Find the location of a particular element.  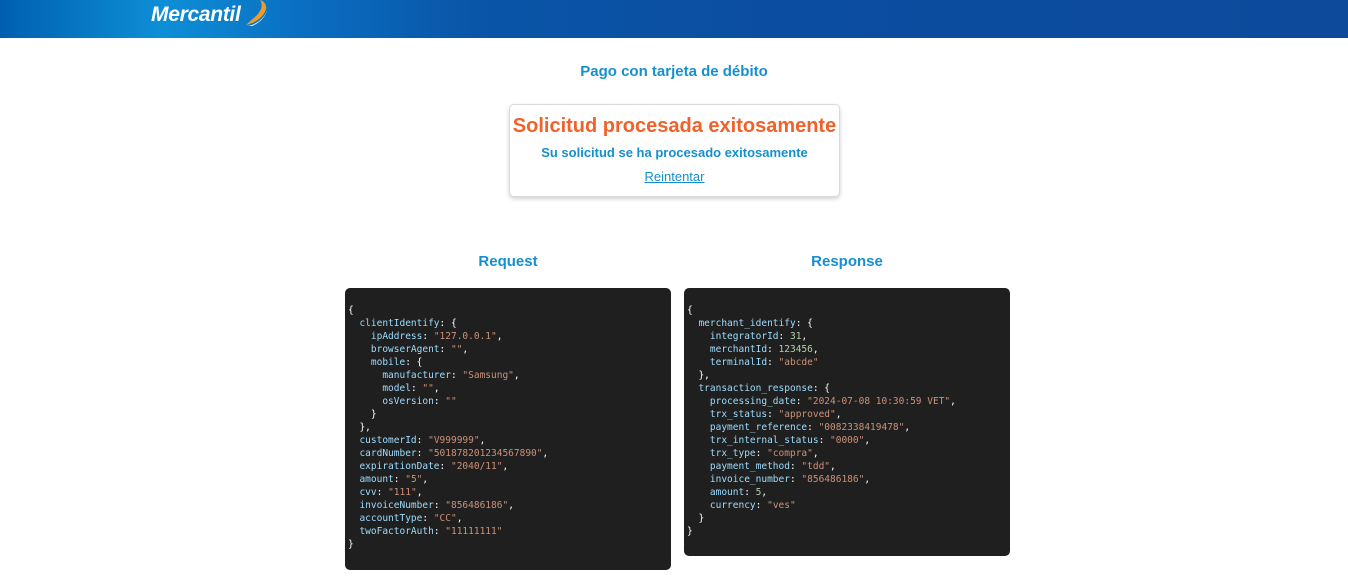

request-token: "856486186" is located at coordinates (477, 505).